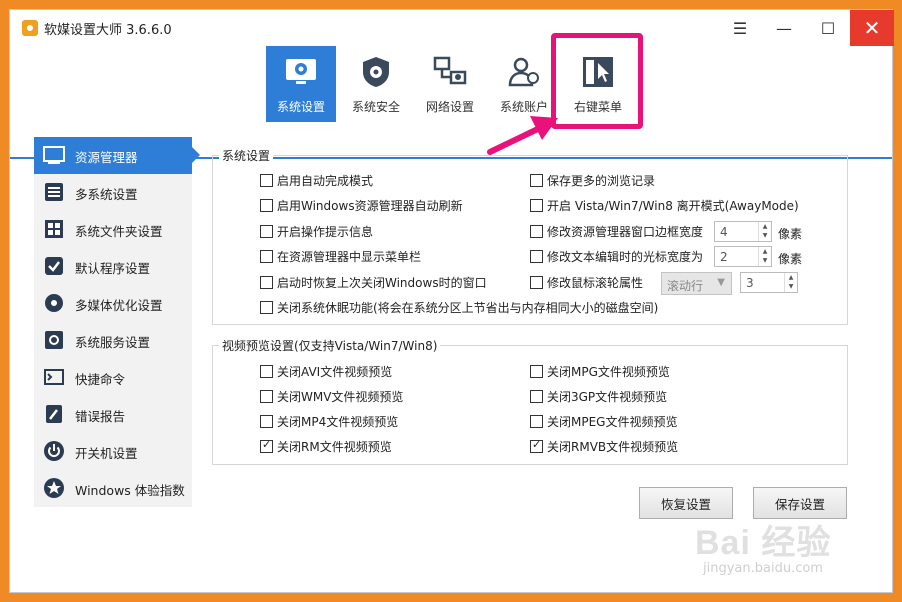  I want to click on option-label: 在资源管理器中显示菜单栏, so click(349, 257).